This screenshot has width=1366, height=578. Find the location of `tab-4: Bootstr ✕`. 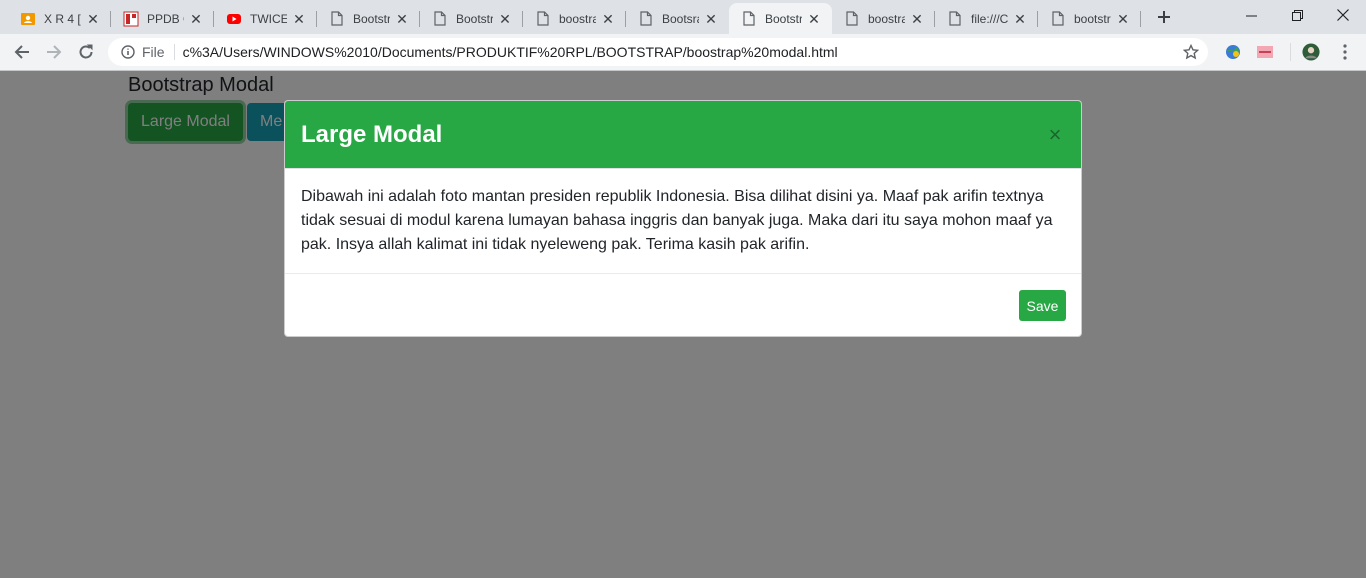

tab-4: Bootstr ✕ is located at coordinates (368, 18).